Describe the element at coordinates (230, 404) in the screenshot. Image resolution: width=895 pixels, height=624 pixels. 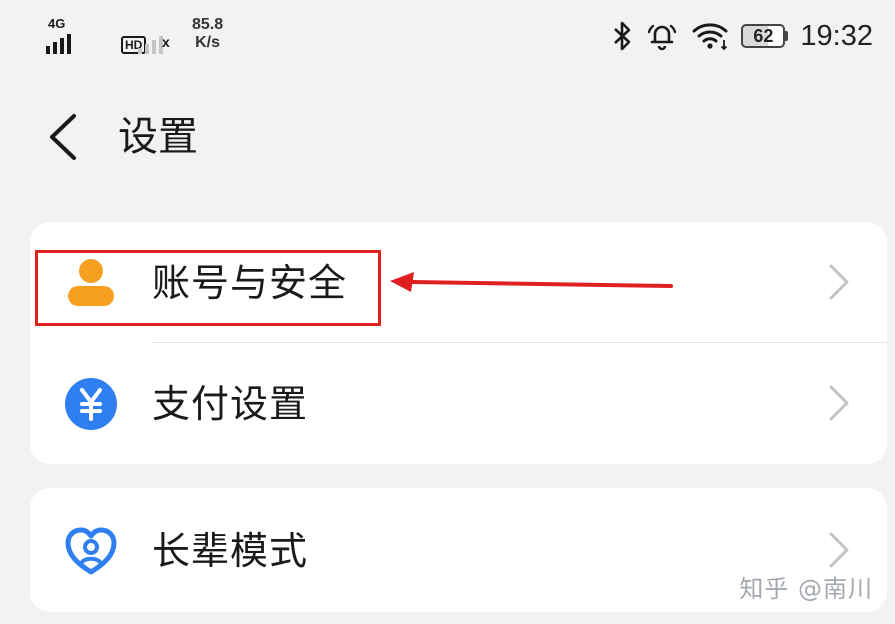
I see `settings-item-label: 支付设置` at that location.